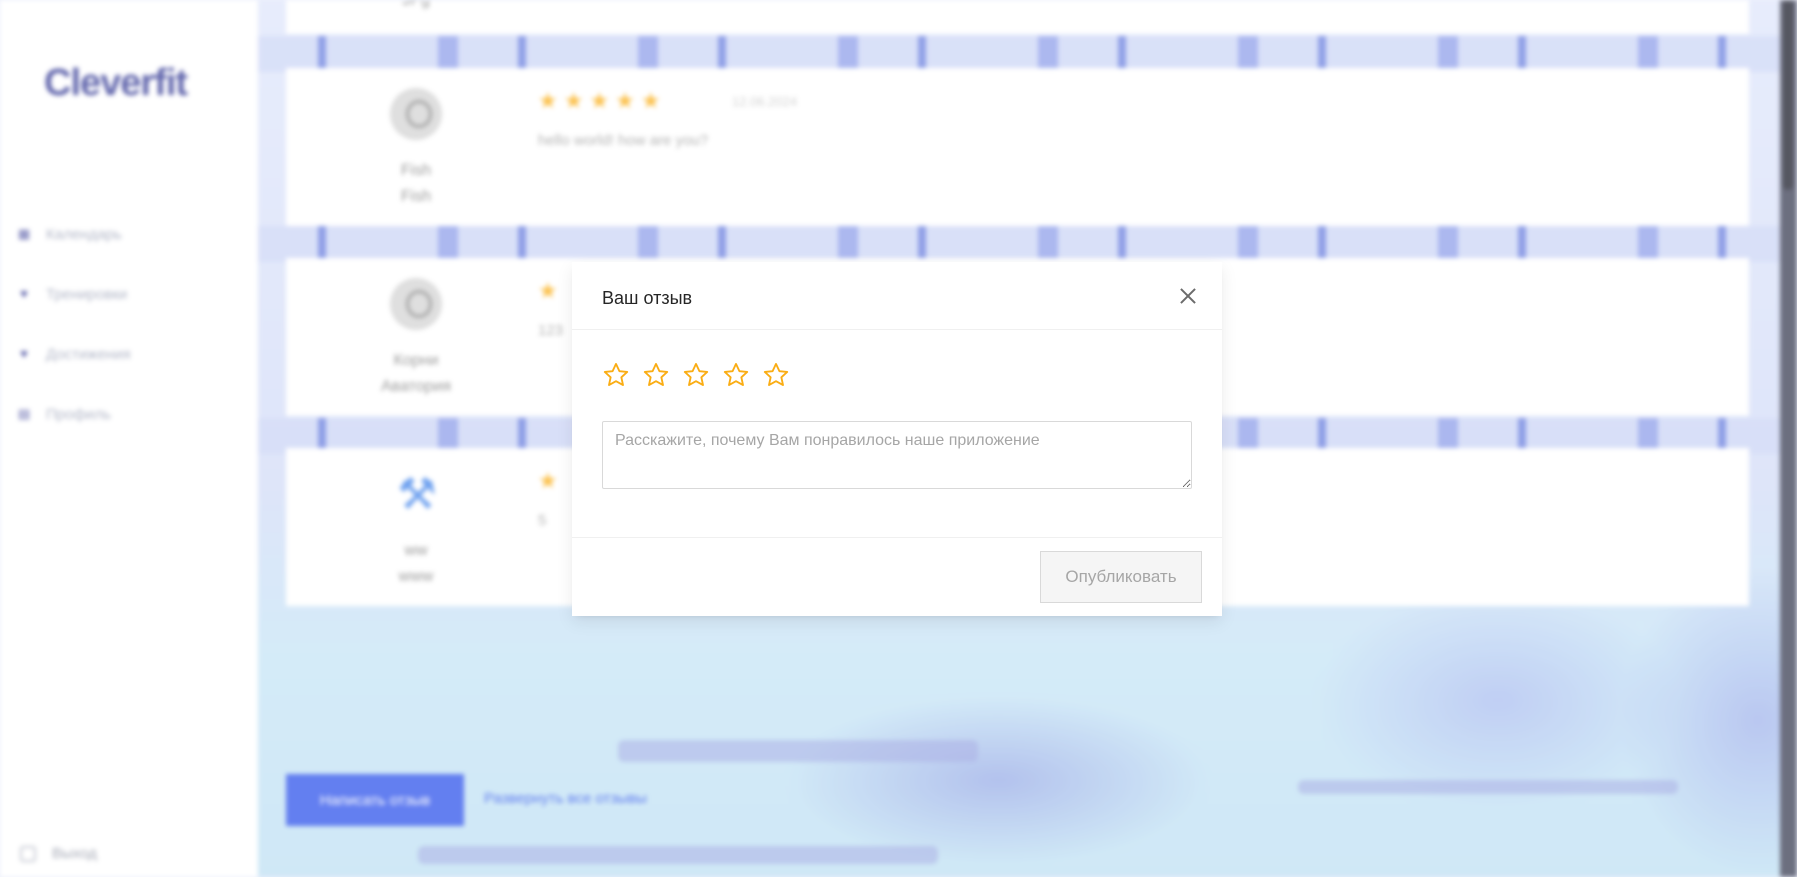  Describe the element at coordinates (656, 375) in the screenshot. I see `star-2-icon` at that location.